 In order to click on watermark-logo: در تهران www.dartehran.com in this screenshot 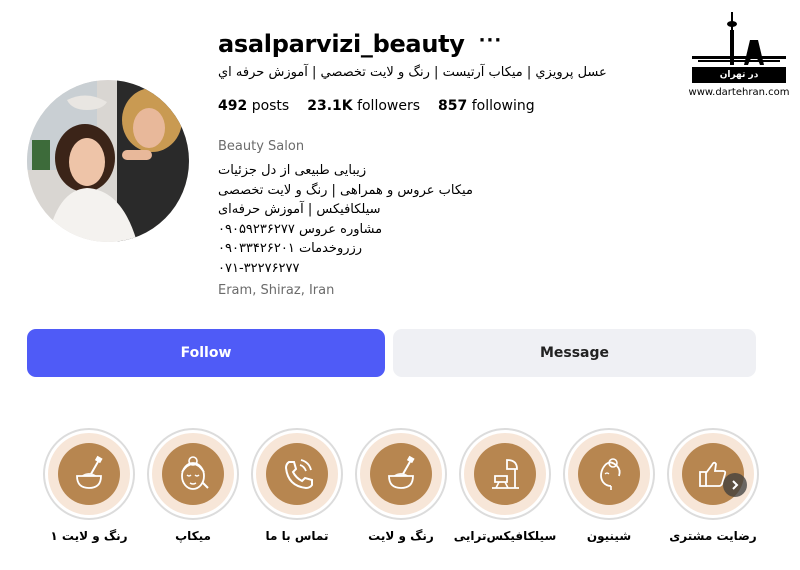, I will do `click(739, 55)`.